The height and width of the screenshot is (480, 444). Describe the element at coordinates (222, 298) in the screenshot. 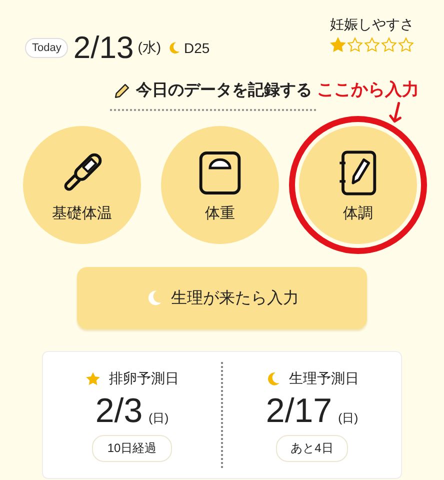

I see `period-button: 生理が来たら入力` at that location.